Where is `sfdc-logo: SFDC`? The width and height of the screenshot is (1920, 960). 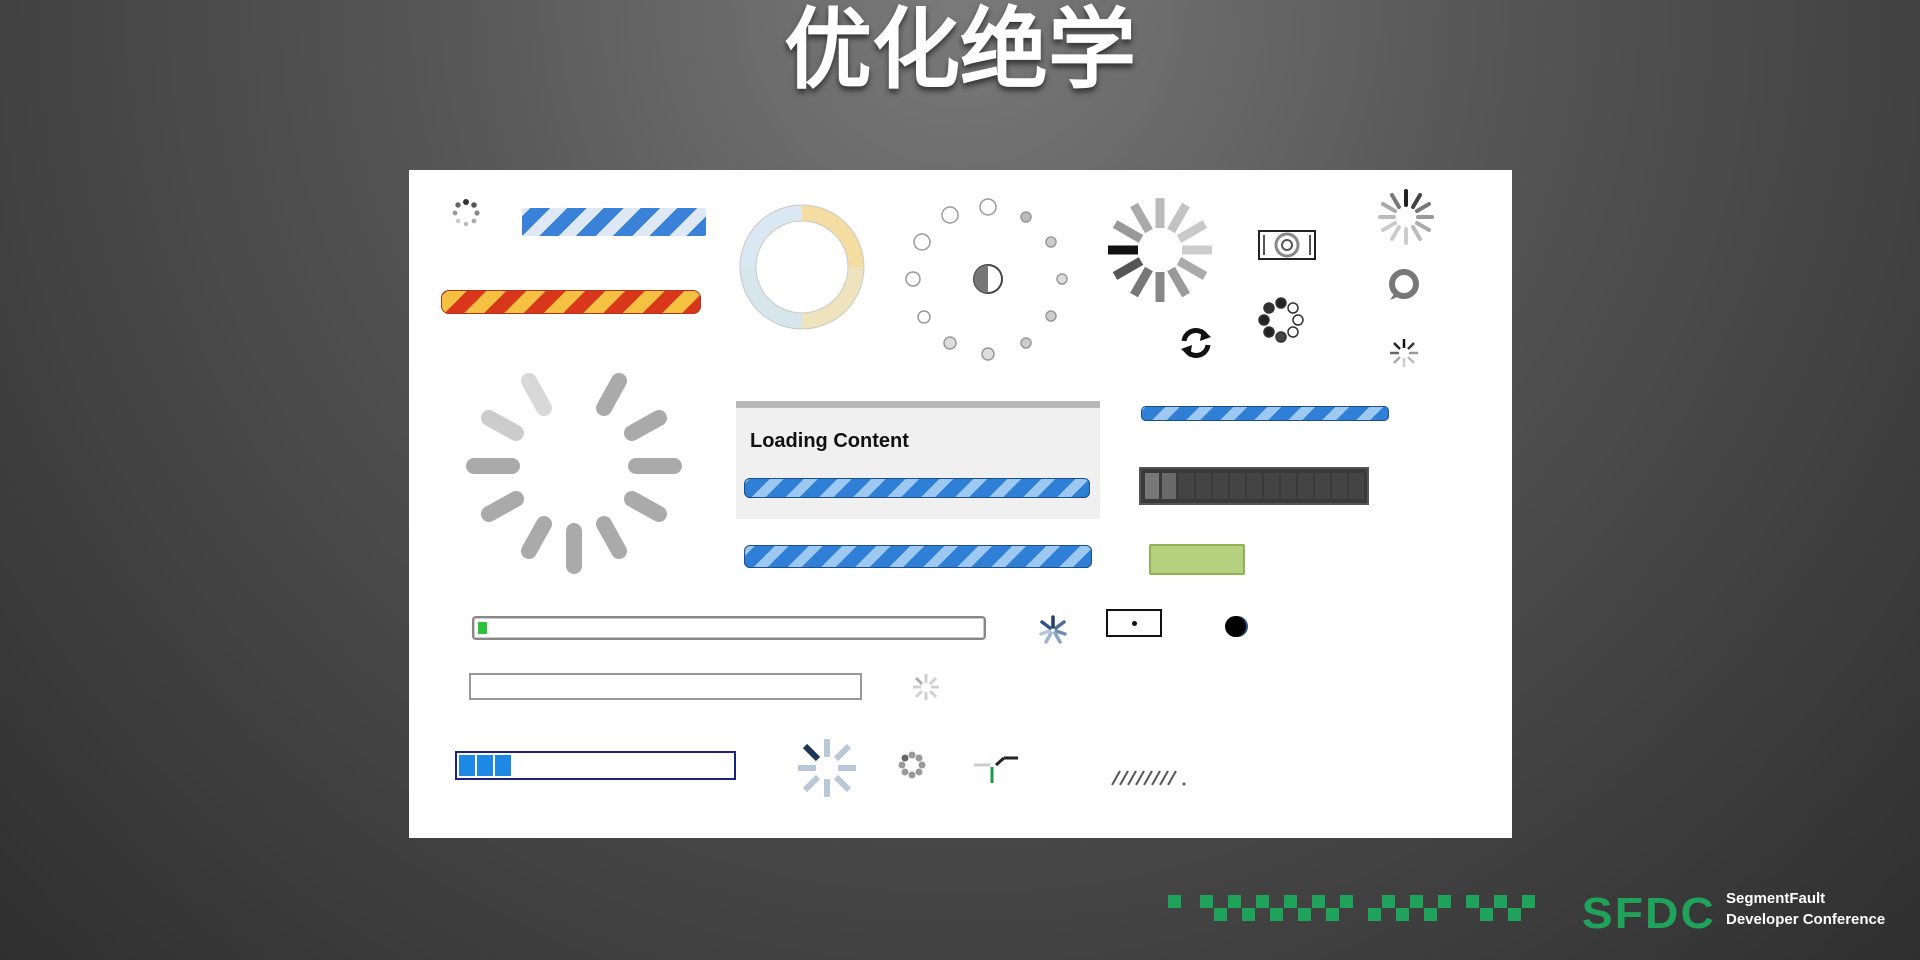 sfdc-logo: SFDC is located at coordinates (1648, 913).